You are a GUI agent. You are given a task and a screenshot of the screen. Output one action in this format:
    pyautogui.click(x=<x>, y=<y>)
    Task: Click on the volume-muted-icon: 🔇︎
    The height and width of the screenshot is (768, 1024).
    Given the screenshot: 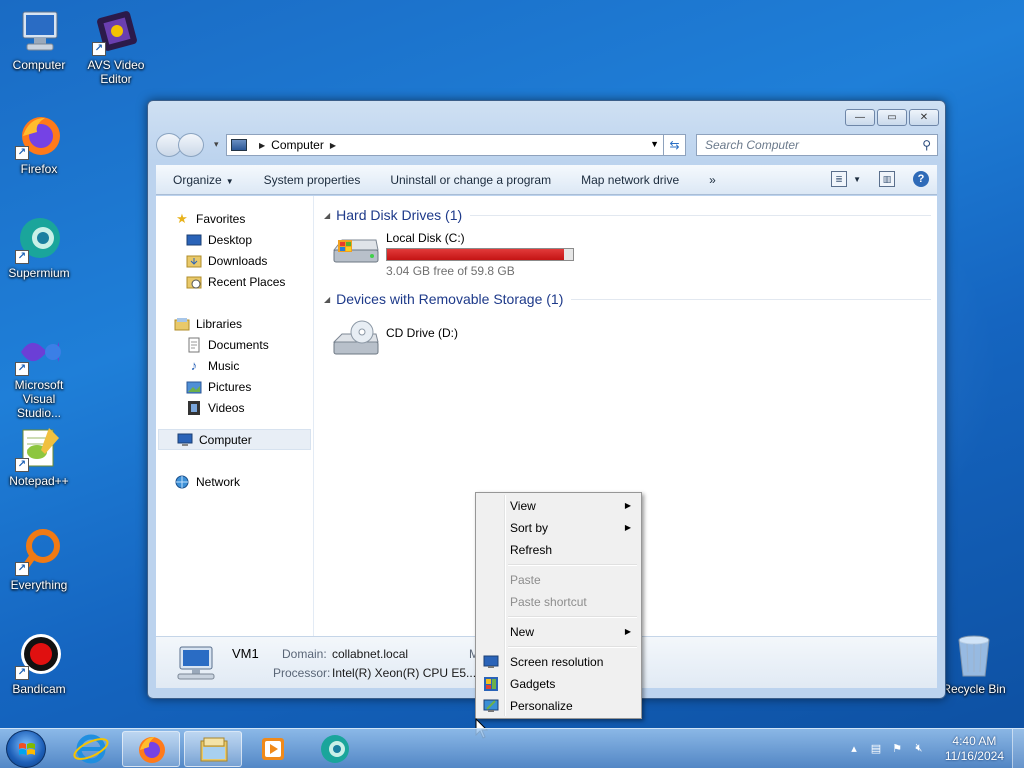 What is the action you would take?
    pyautogui.click(x=919, y=749)
    